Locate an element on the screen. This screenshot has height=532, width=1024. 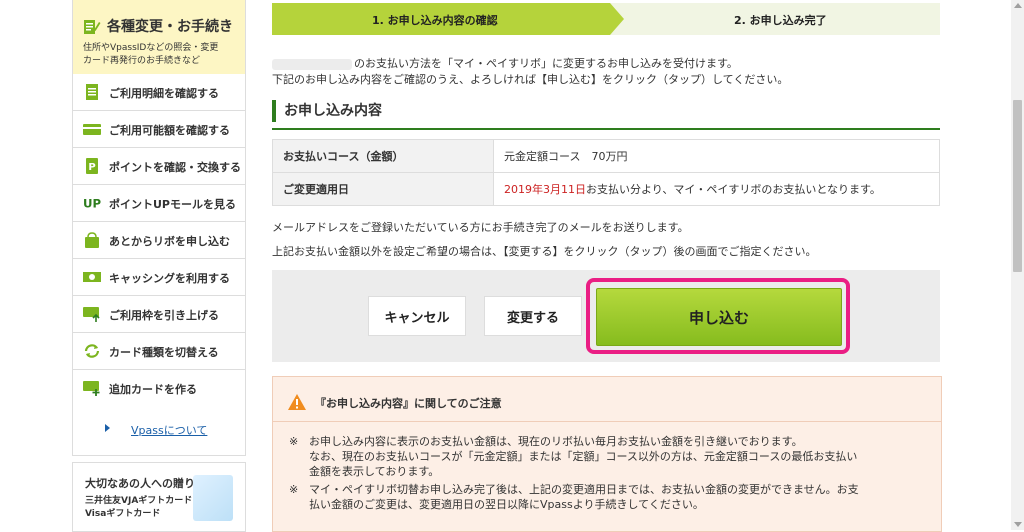
intro-line1: のお支払い方法を「マイ・ペイすリボ」に変更するお申し込みを受付けます。 is located at coordinates (505, 63).